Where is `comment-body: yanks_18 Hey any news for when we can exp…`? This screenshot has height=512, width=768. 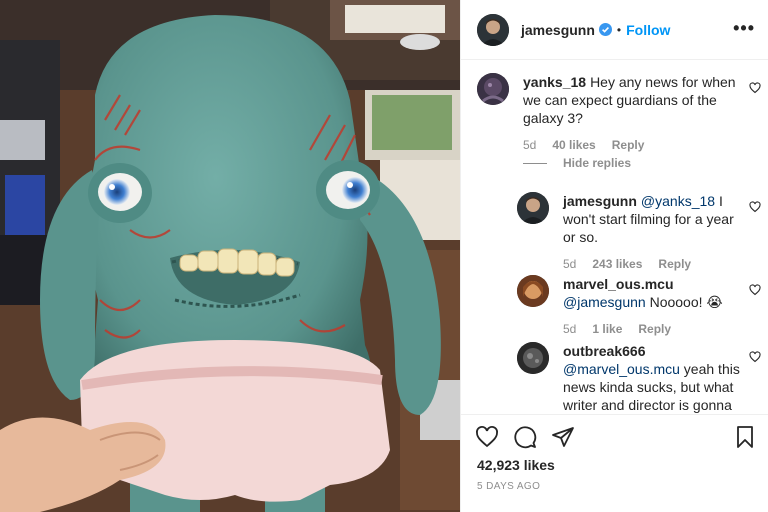 comment-body: yanks_18 Hey any news for when we can exp… is located at coordinates (635, 113).